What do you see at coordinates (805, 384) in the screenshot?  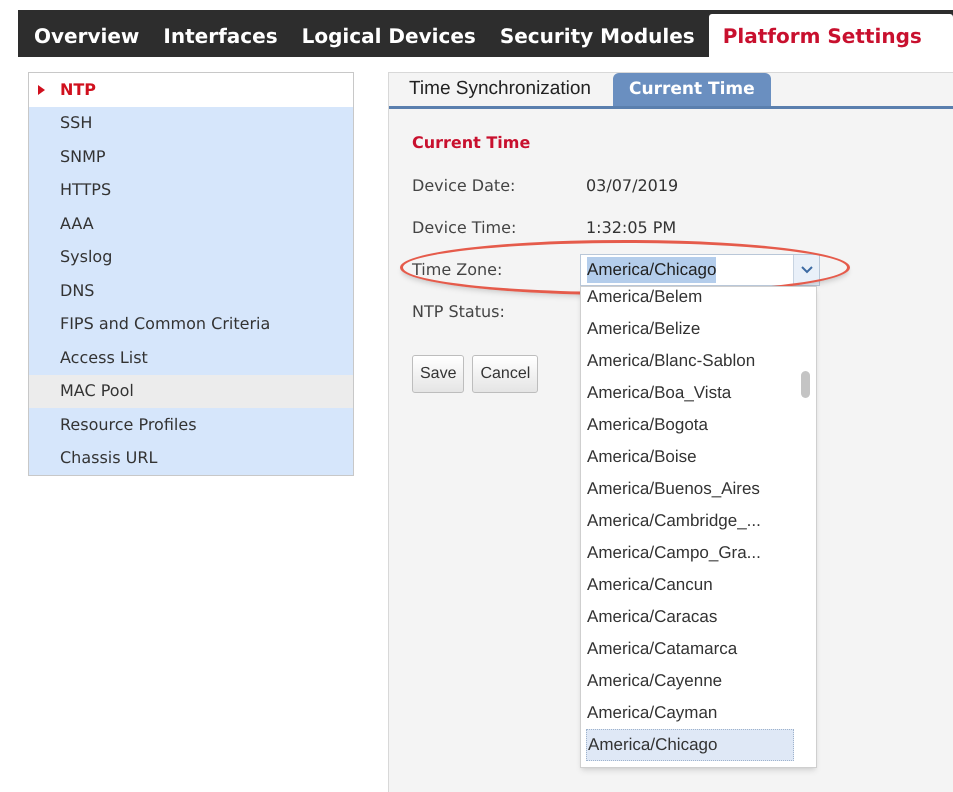 I see `scrollbar-thumb` at bounding box center [805, 384].